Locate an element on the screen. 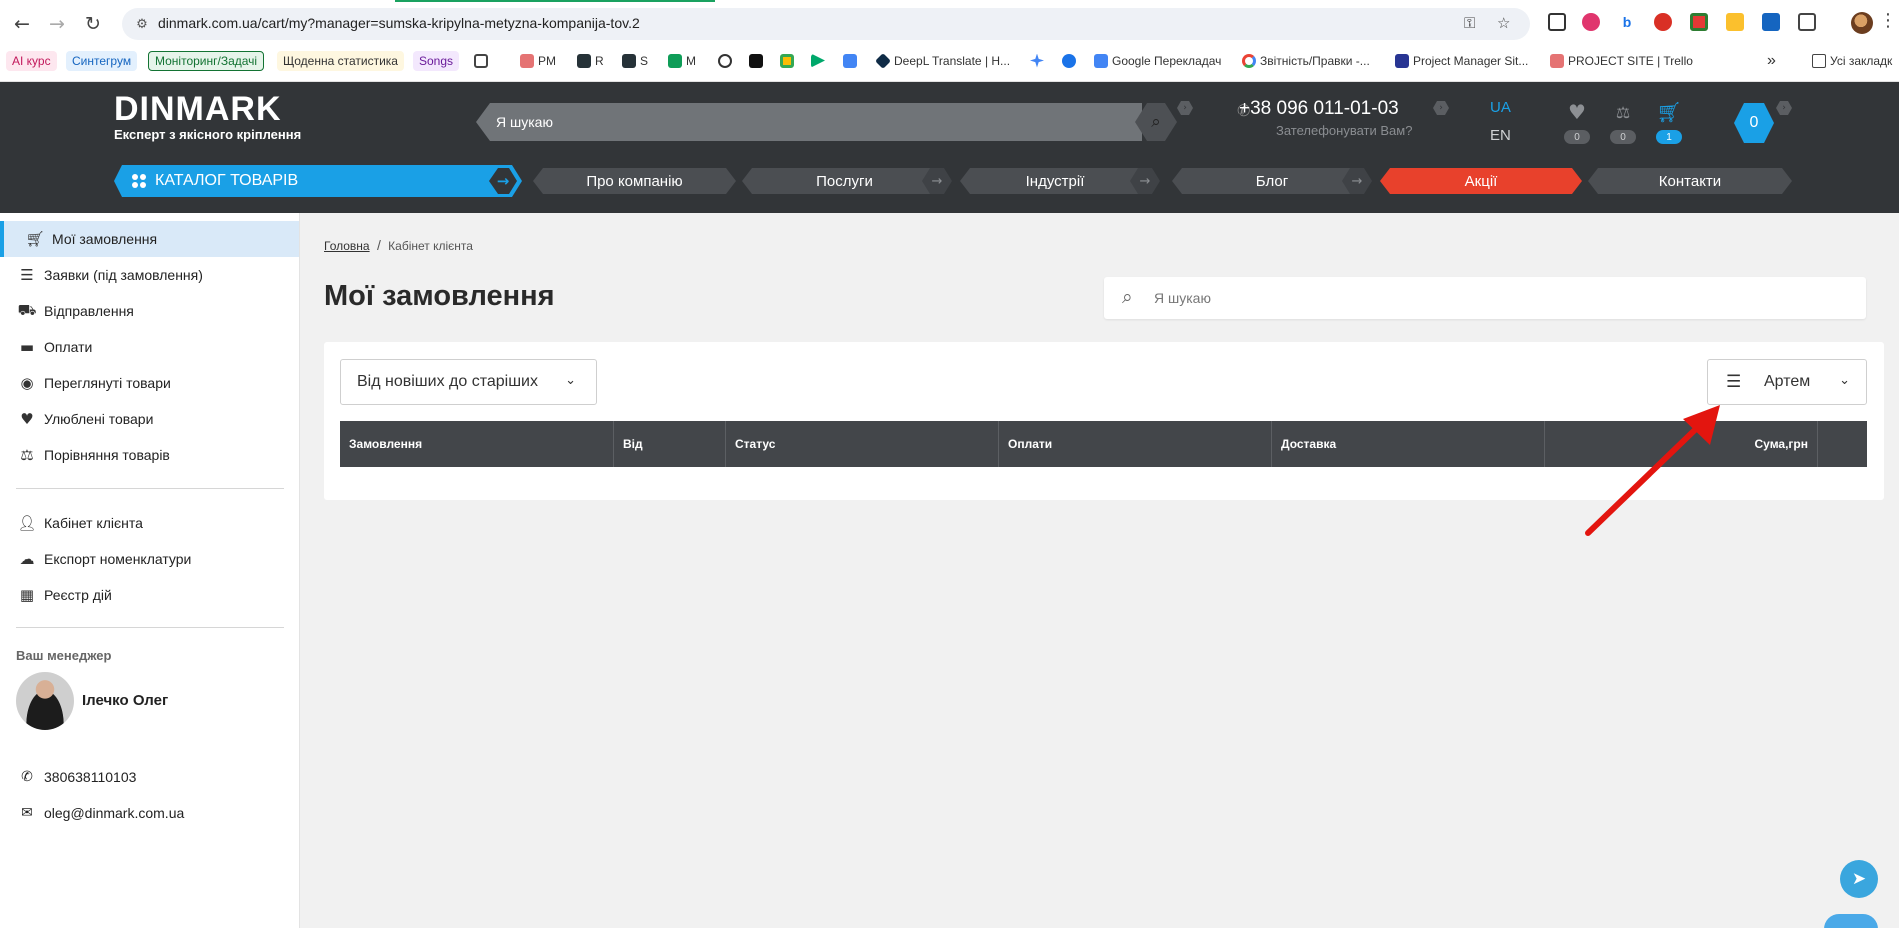  phone-arrow-icon: › is located at coordinates (1441, 108).